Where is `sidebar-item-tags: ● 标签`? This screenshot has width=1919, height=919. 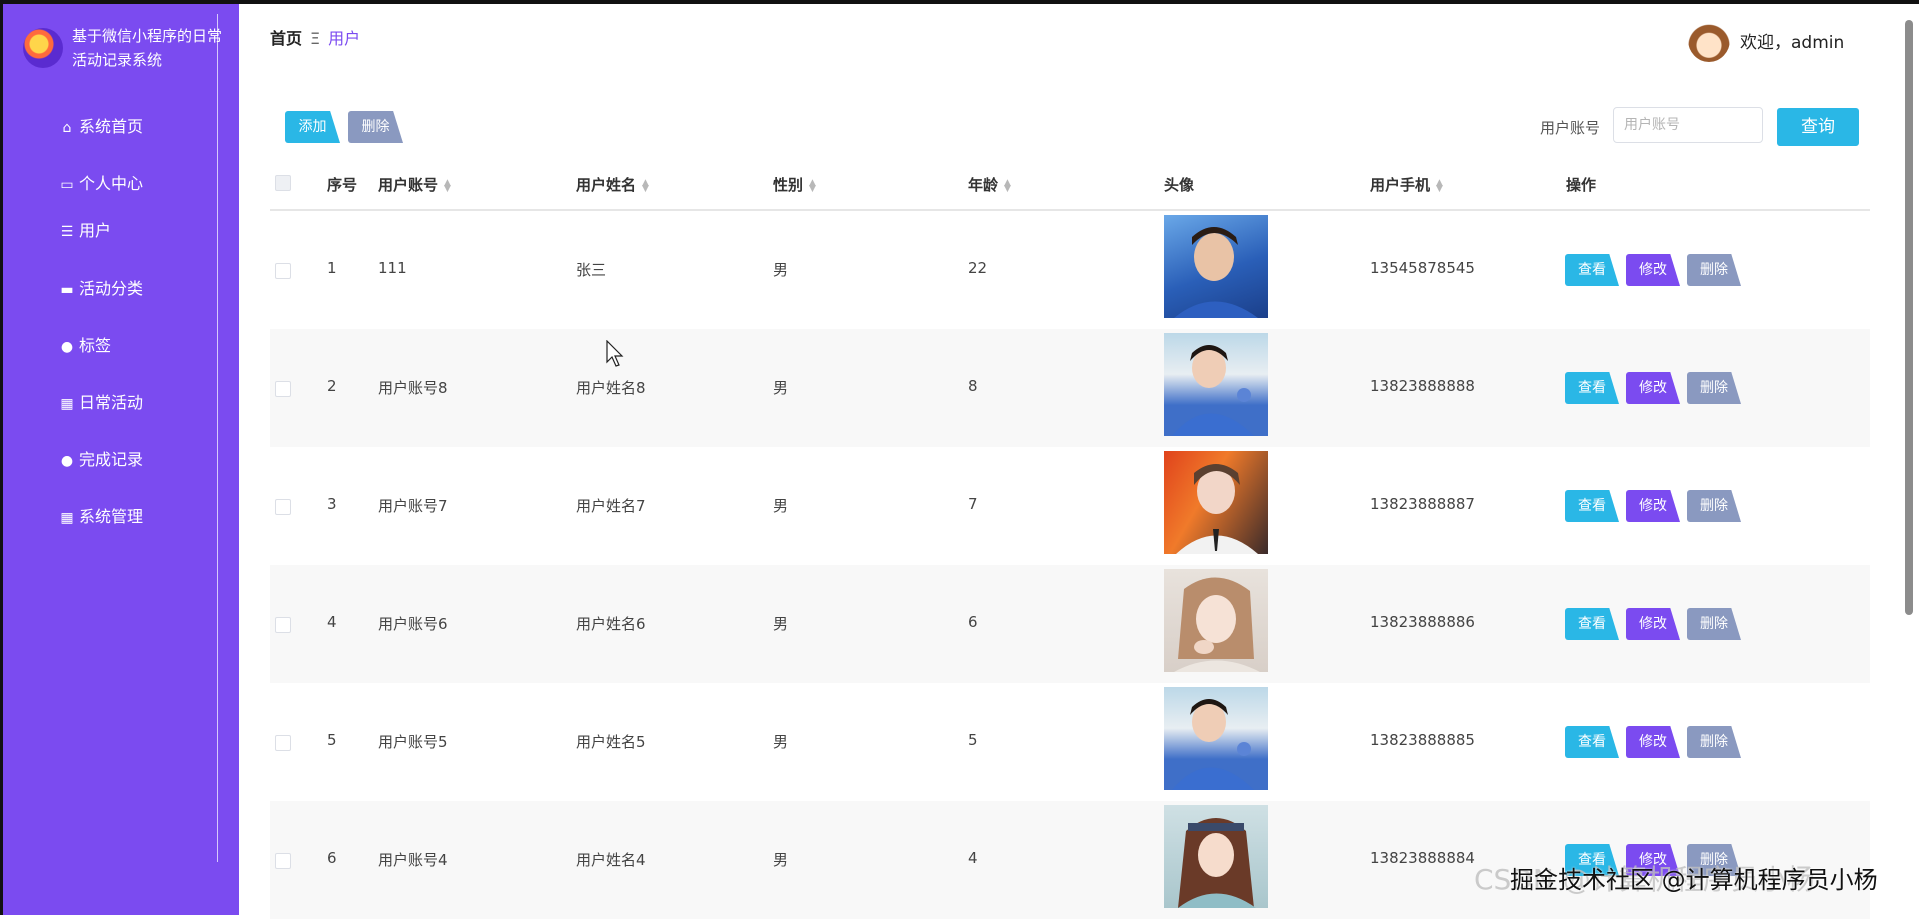
sidebar-item-tags: ● 标签 is located at coordinates (85, 346).